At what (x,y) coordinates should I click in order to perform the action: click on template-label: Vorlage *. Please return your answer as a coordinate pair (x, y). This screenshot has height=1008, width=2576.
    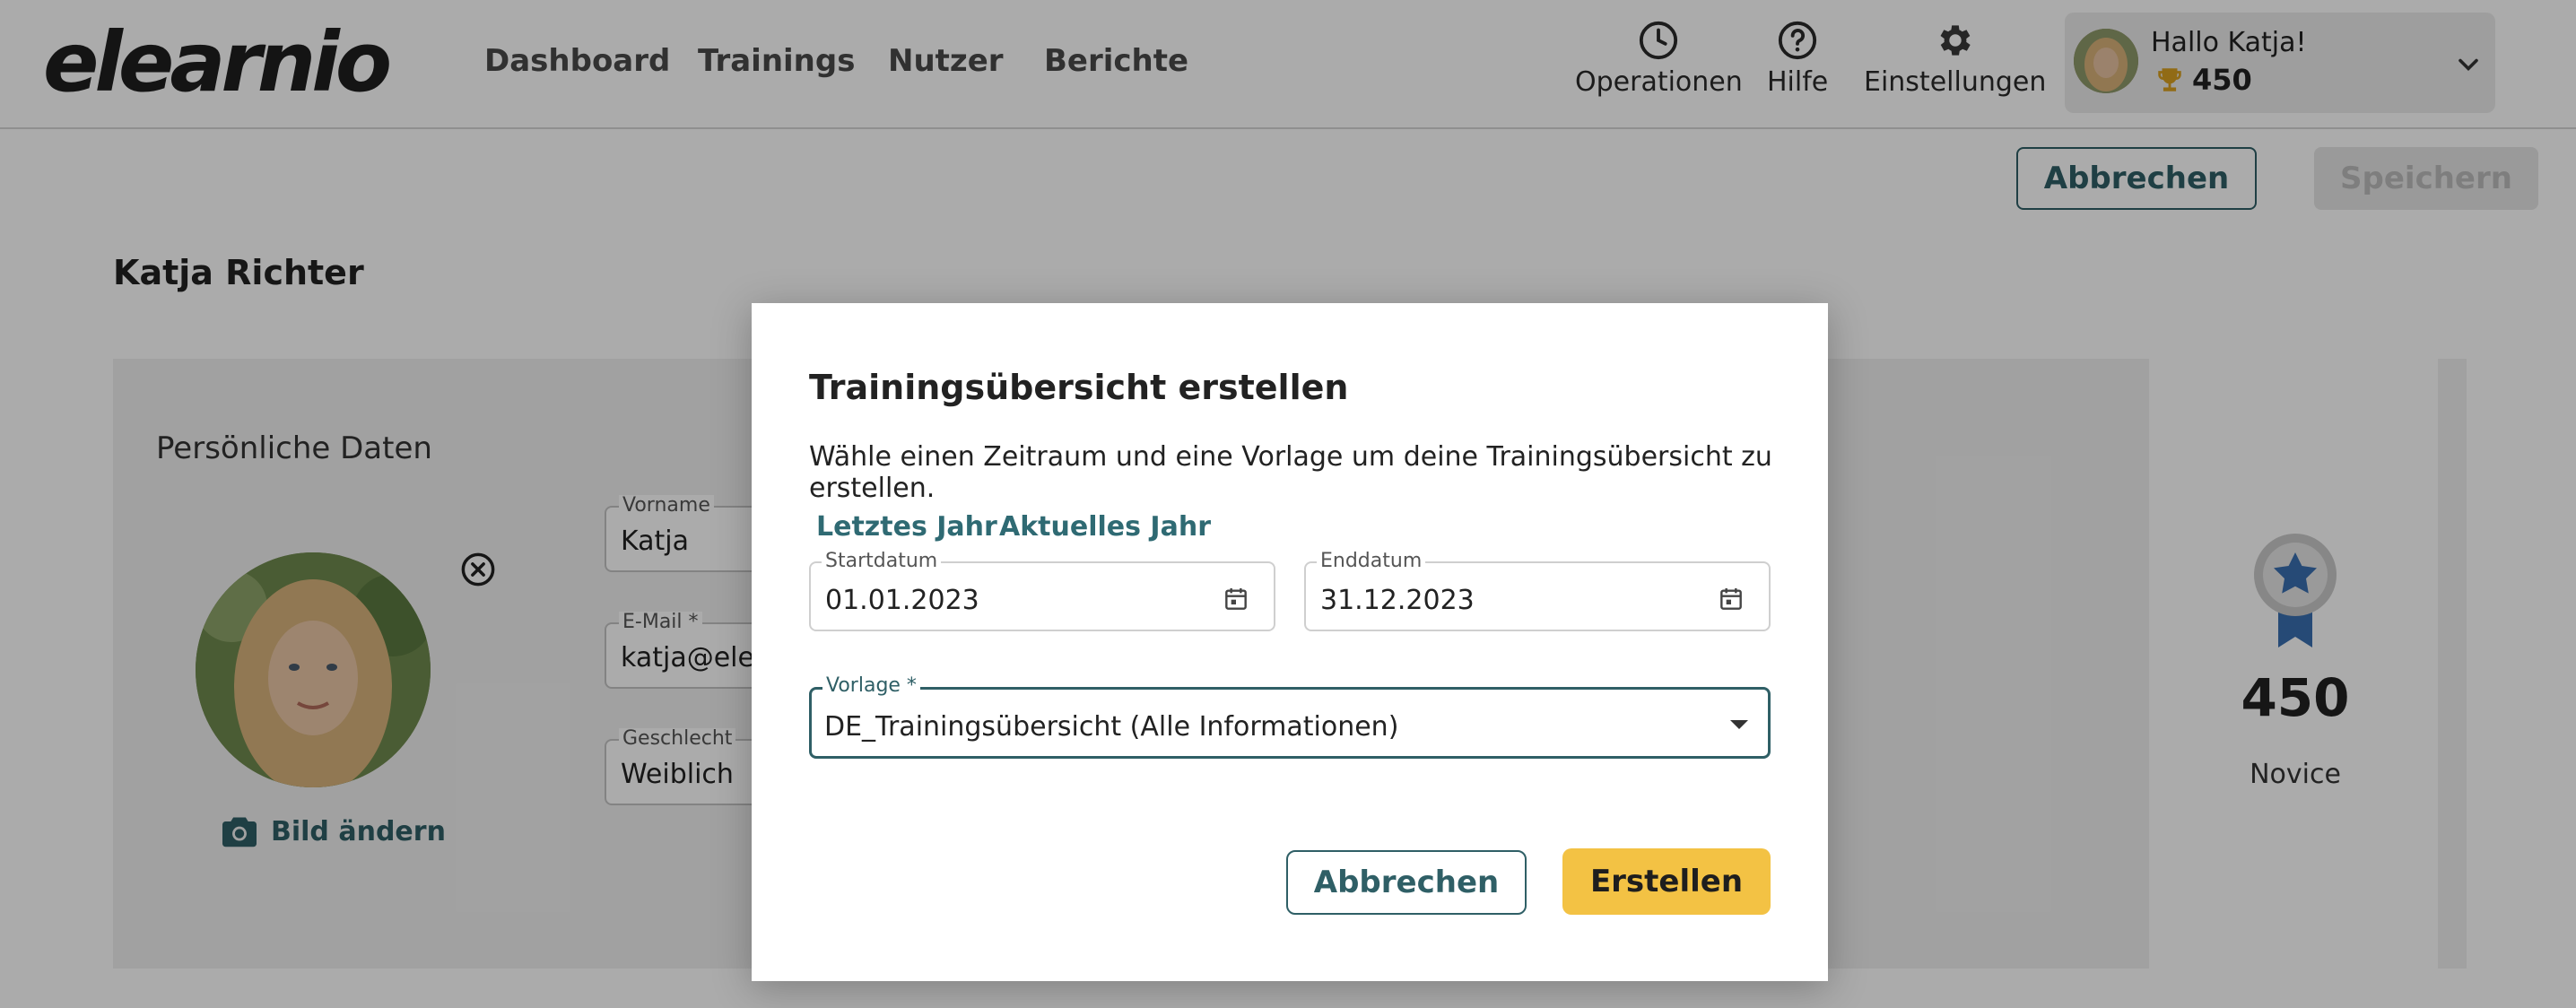
    Looking at the image, I should click on (871, 686).